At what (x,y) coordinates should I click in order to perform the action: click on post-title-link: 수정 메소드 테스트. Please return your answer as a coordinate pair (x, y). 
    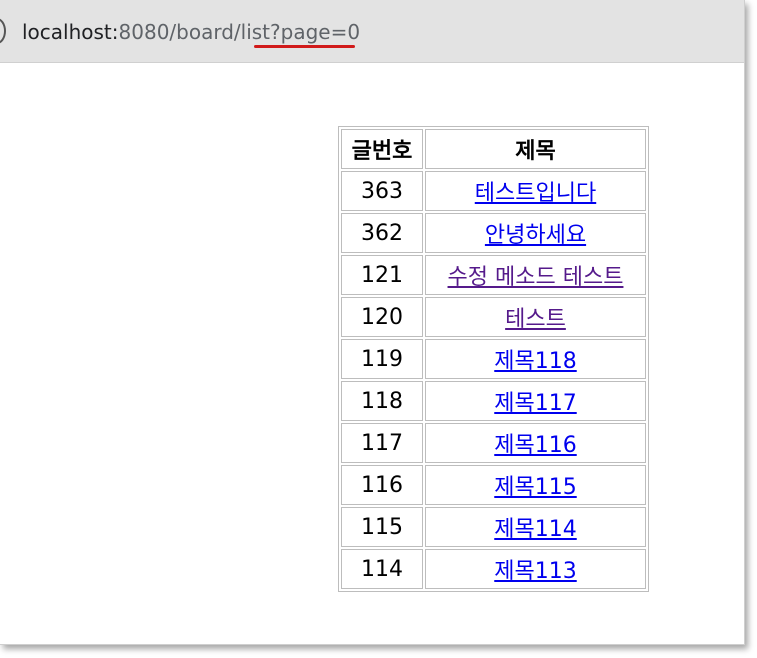
    Looking at the image, I should click on (536, 277).